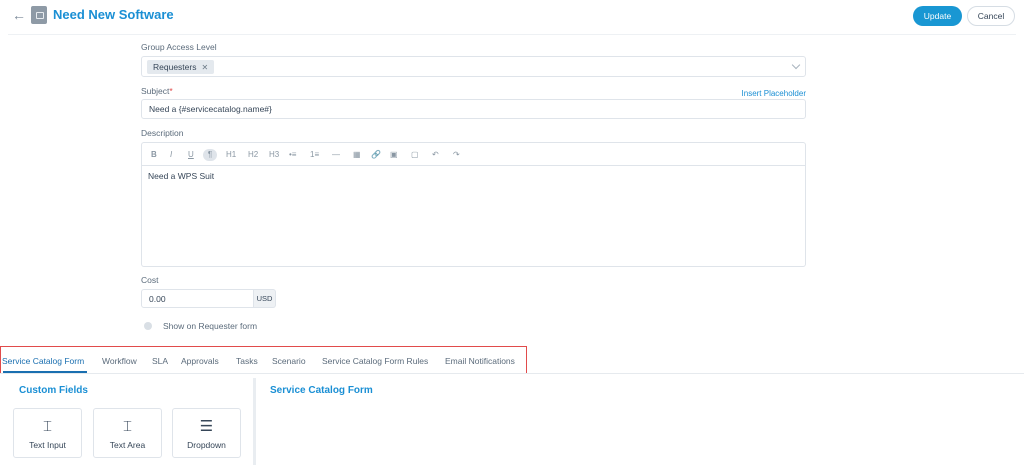 This screenshot has height=465, width=1024. What do you see at coordinates (473, 154) in the screenshot?
I see `editor-toolbar: B I U ¶ H1 H2 H3 •≡ 1≡ — ▦ 🔗 ▣ ▢ ↶ ↷` at bounding box center [473, 154].